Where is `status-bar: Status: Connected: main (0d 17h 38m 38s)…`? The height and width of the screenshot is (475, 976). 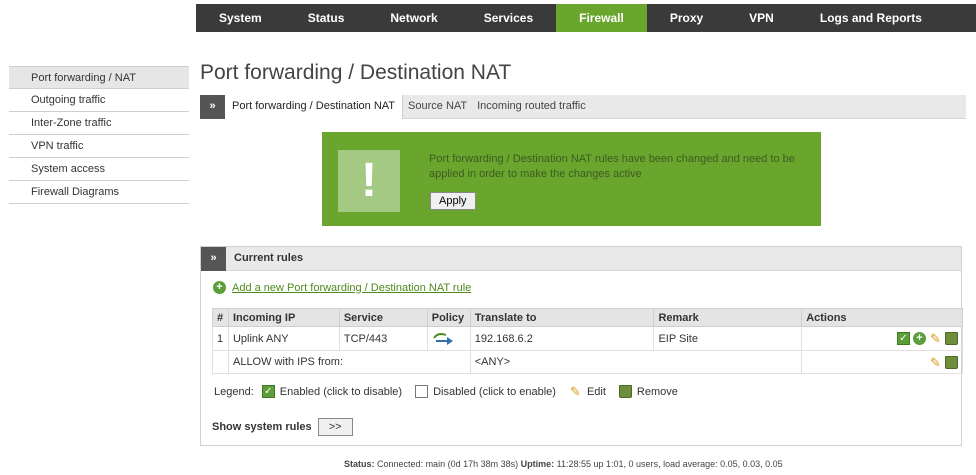
status-bar: Status: Connected: main (0d 17h 38m 38s)… is located at coordinates (563, 464).